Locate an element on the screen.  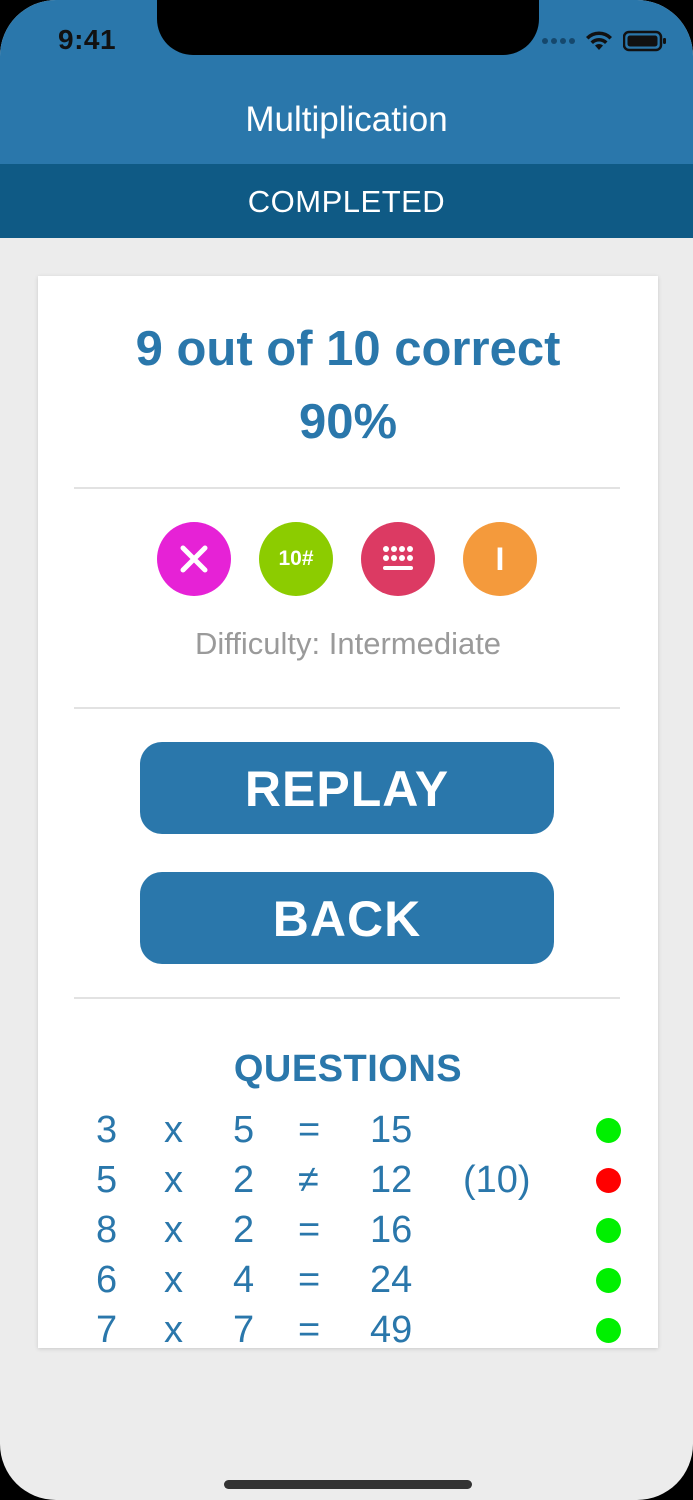
status-time: 9:41 is located at coordinates (87, 39).